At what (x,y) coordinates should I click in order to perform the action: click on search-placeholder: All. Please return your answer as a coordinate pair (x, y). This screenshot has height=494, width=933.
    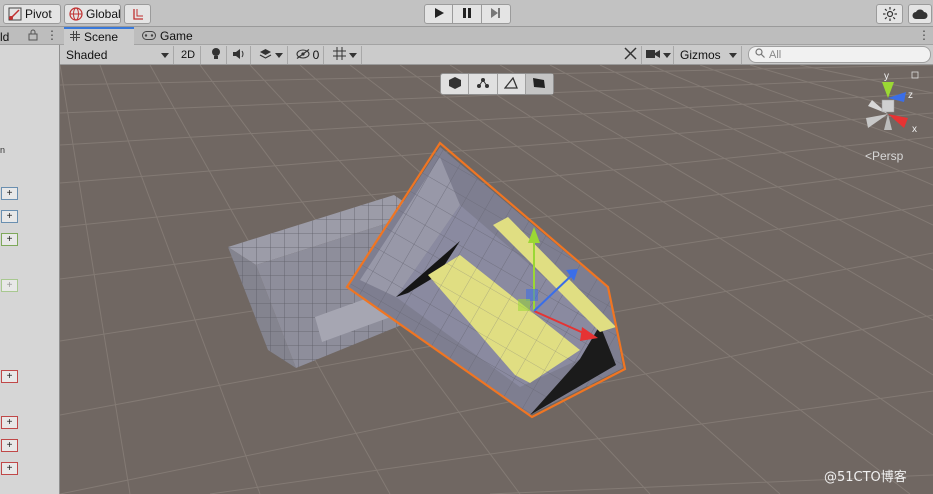
    Looking at the image, I should click on (775, 54).